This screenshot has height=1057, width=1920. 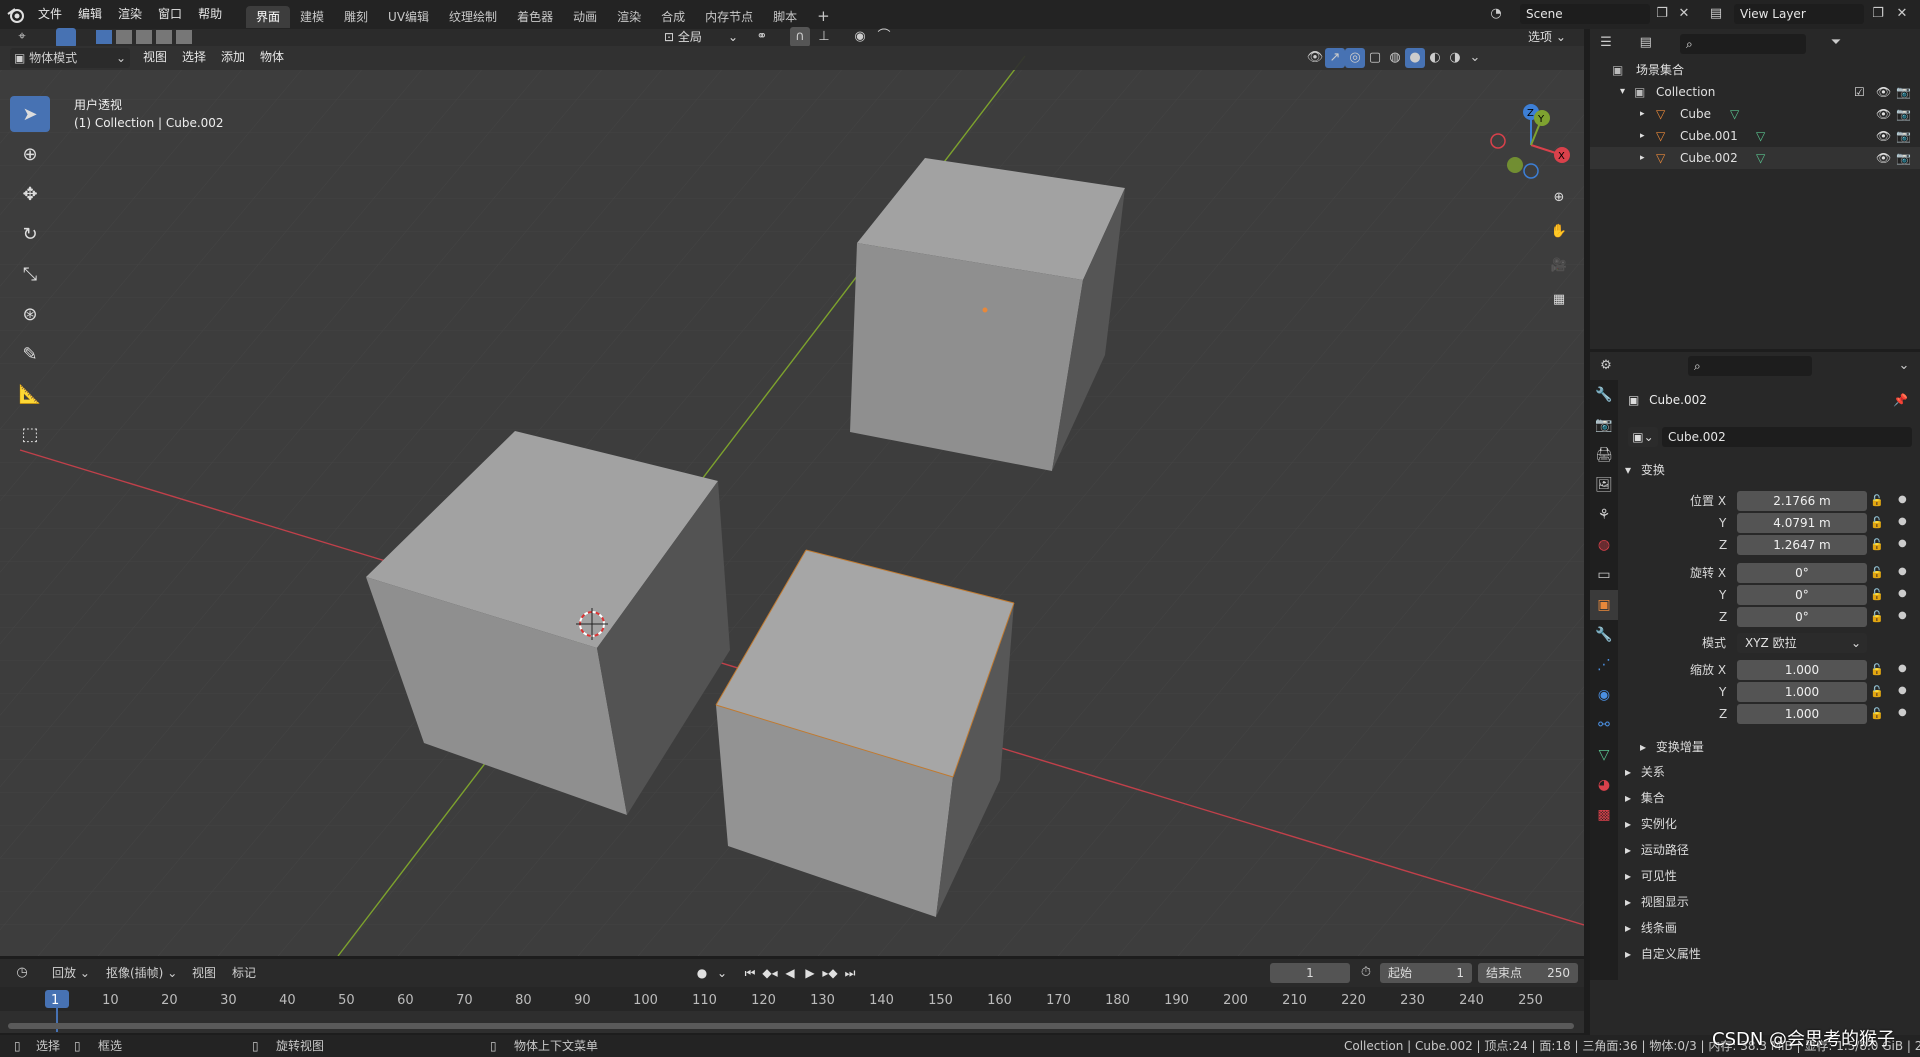 I want to click on filter-icon: ⏷, so click(x=1836, y=43).